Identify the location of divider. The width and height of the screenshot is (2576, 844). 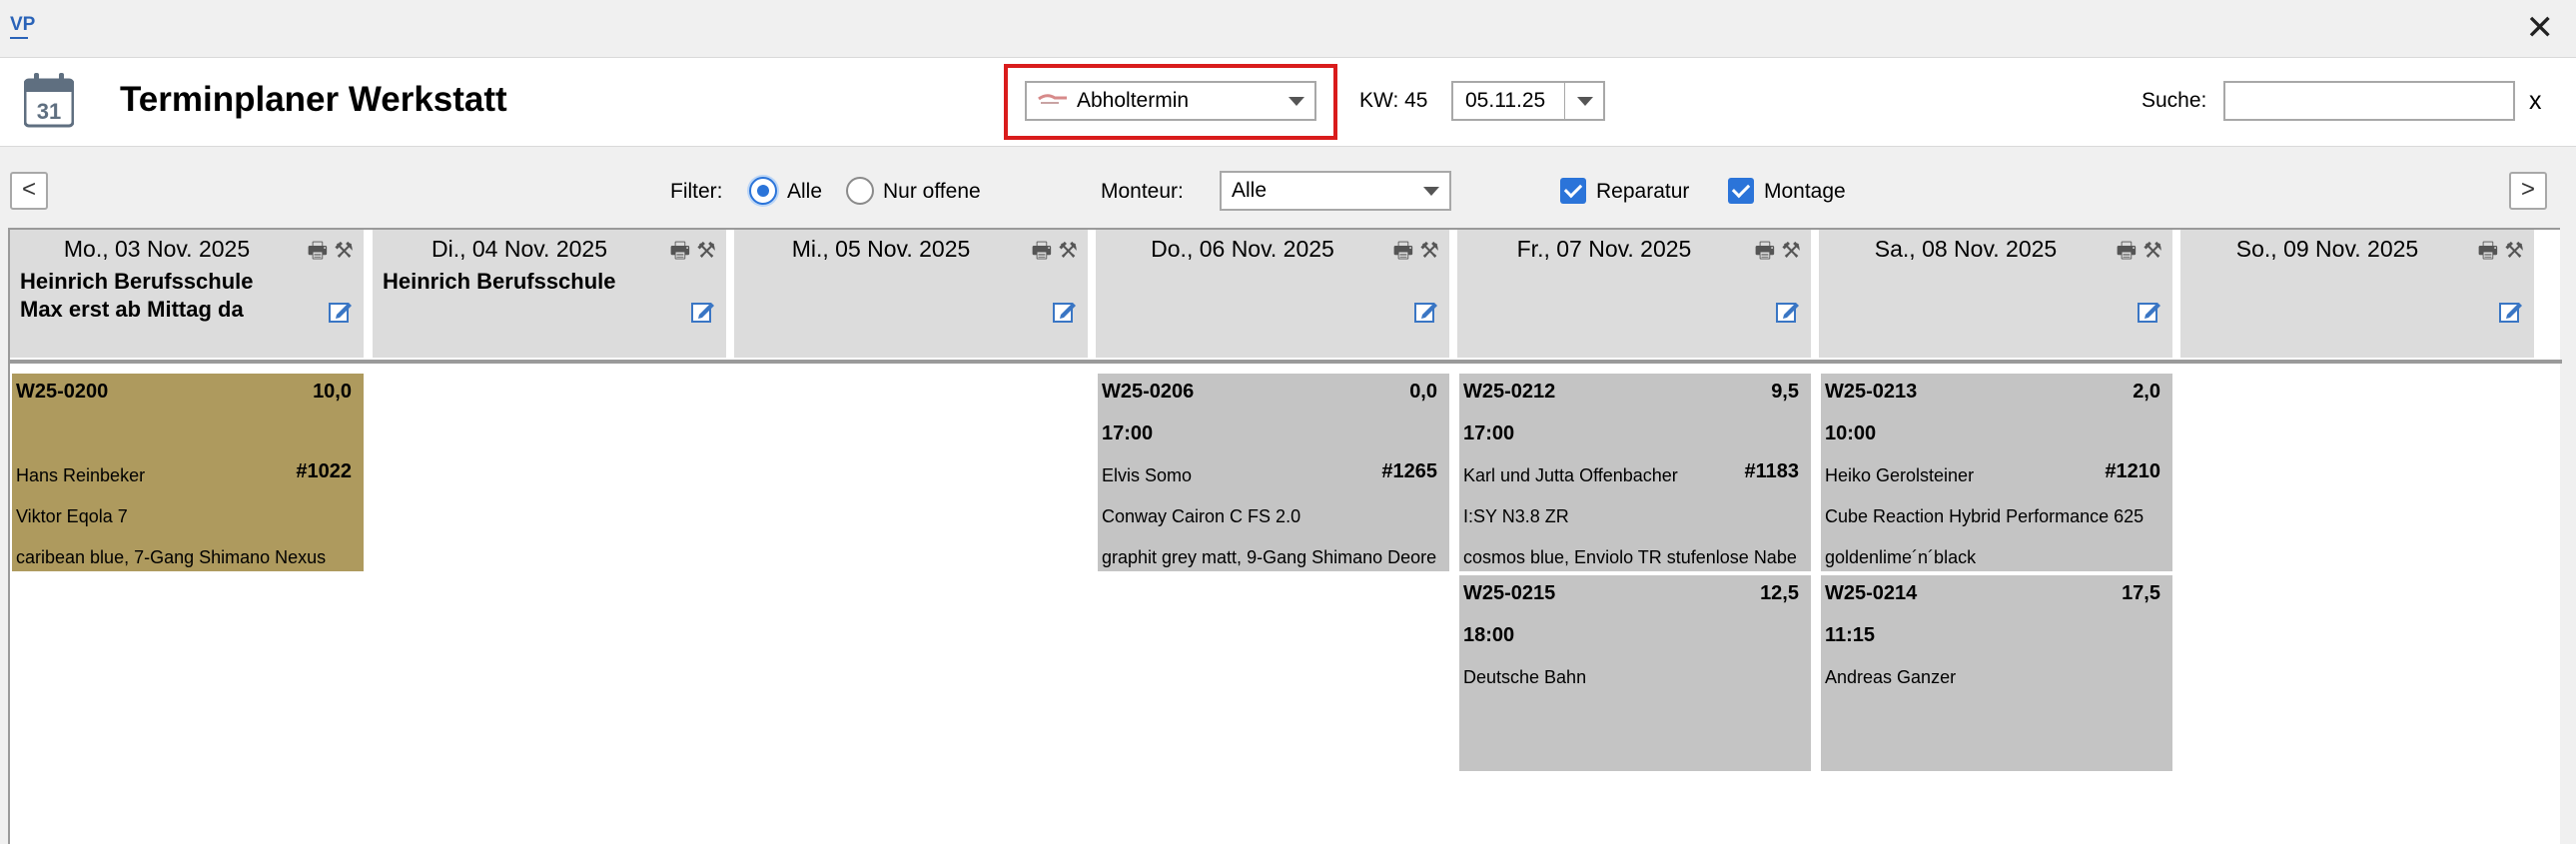
(1565, 101).